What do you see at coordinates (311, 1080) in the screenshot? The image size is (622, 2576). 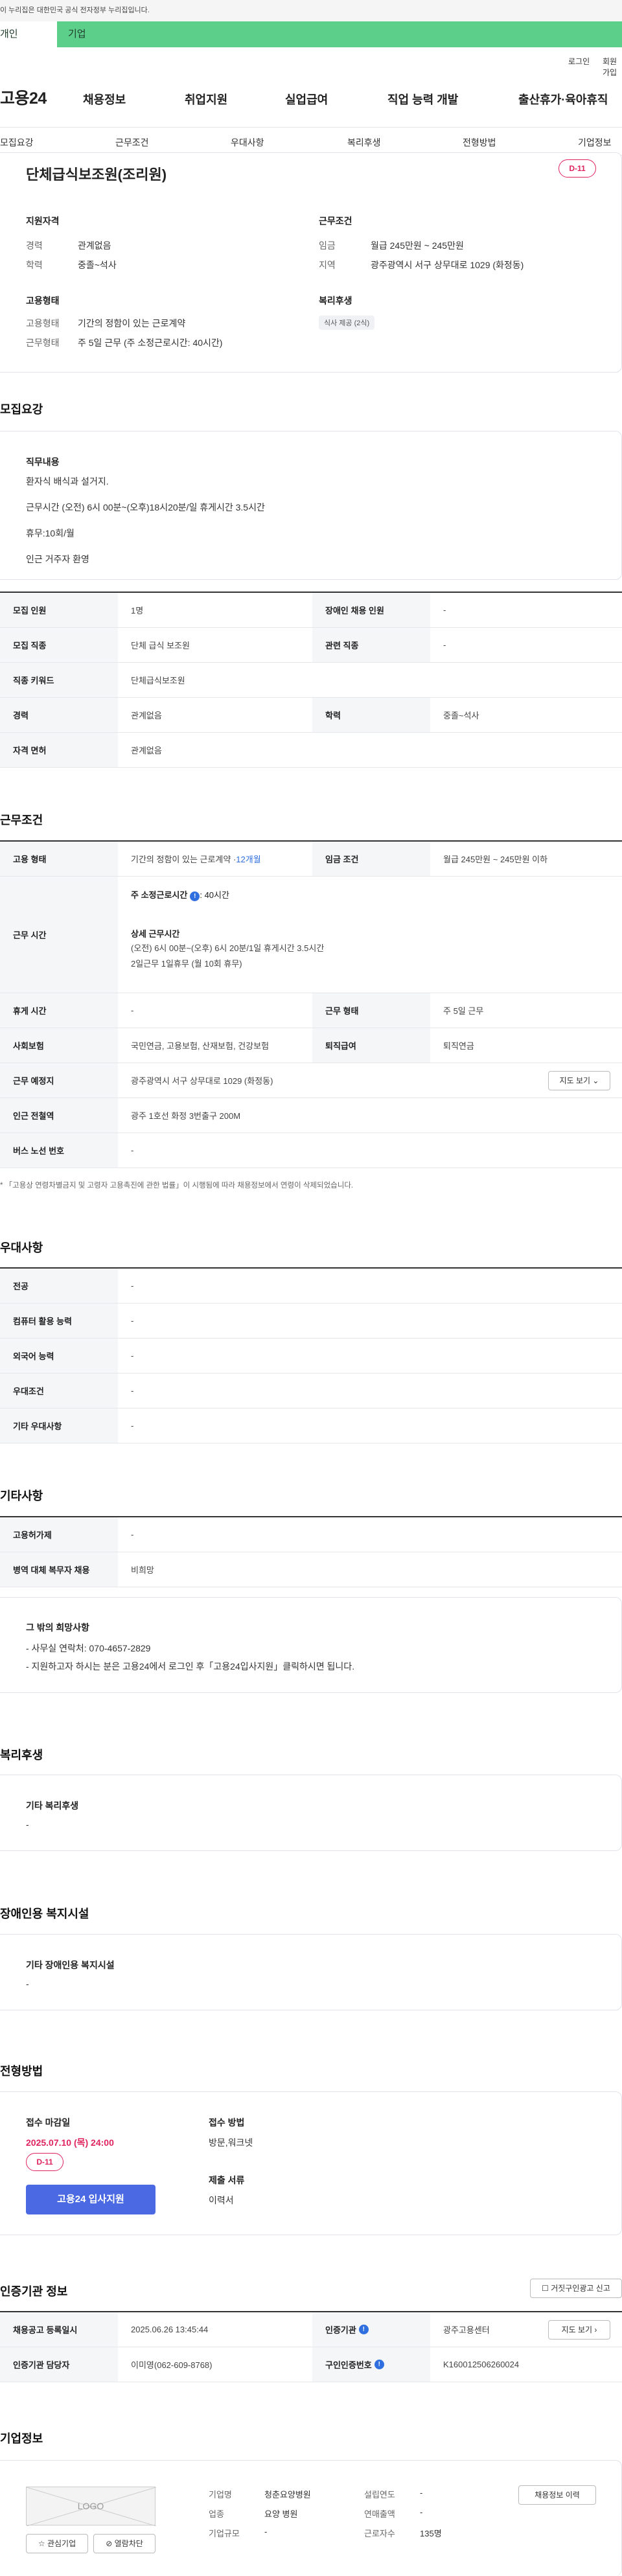 I see `table-row: 근무 예정지 광주광역시 서구 상무대로 1029 (화정동) 지도 보기 ⌄` at bounding box center [311, 1080].